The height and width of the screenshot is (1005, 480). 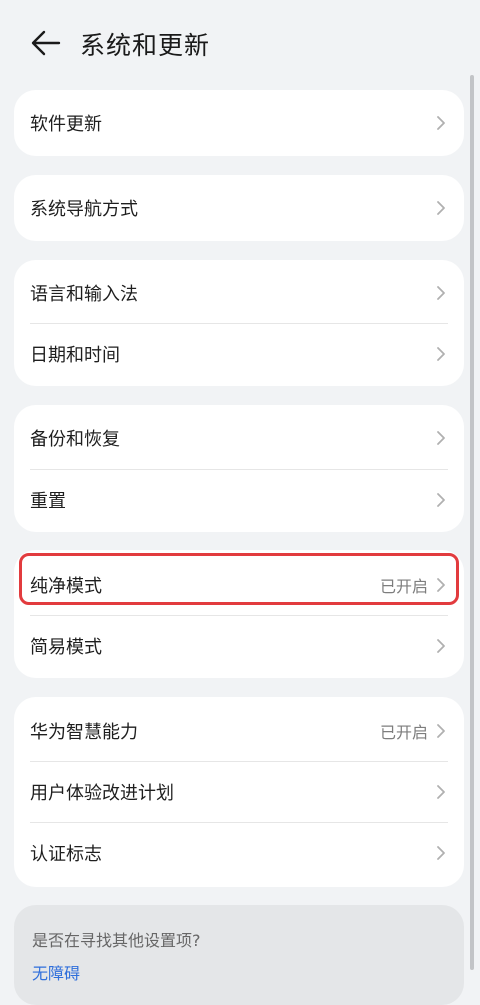 What do you see at coordinates (75, 439) in the screenshot?
I see `list-item-label: 备份和恢复` at bounding box center [75, 439].